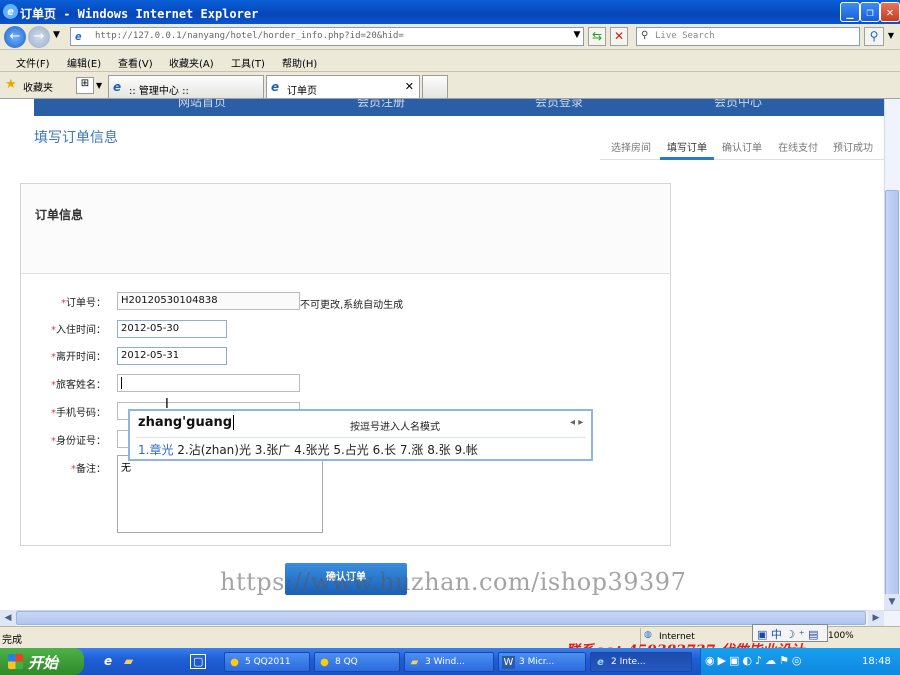 This screenshot has width=900, height=675. What do you see at coordinates (755, 660) in the screenshot?
I see `tray-icons: ◉▶▣◐♪☁⚑◎` at bounding box center [755, 660].